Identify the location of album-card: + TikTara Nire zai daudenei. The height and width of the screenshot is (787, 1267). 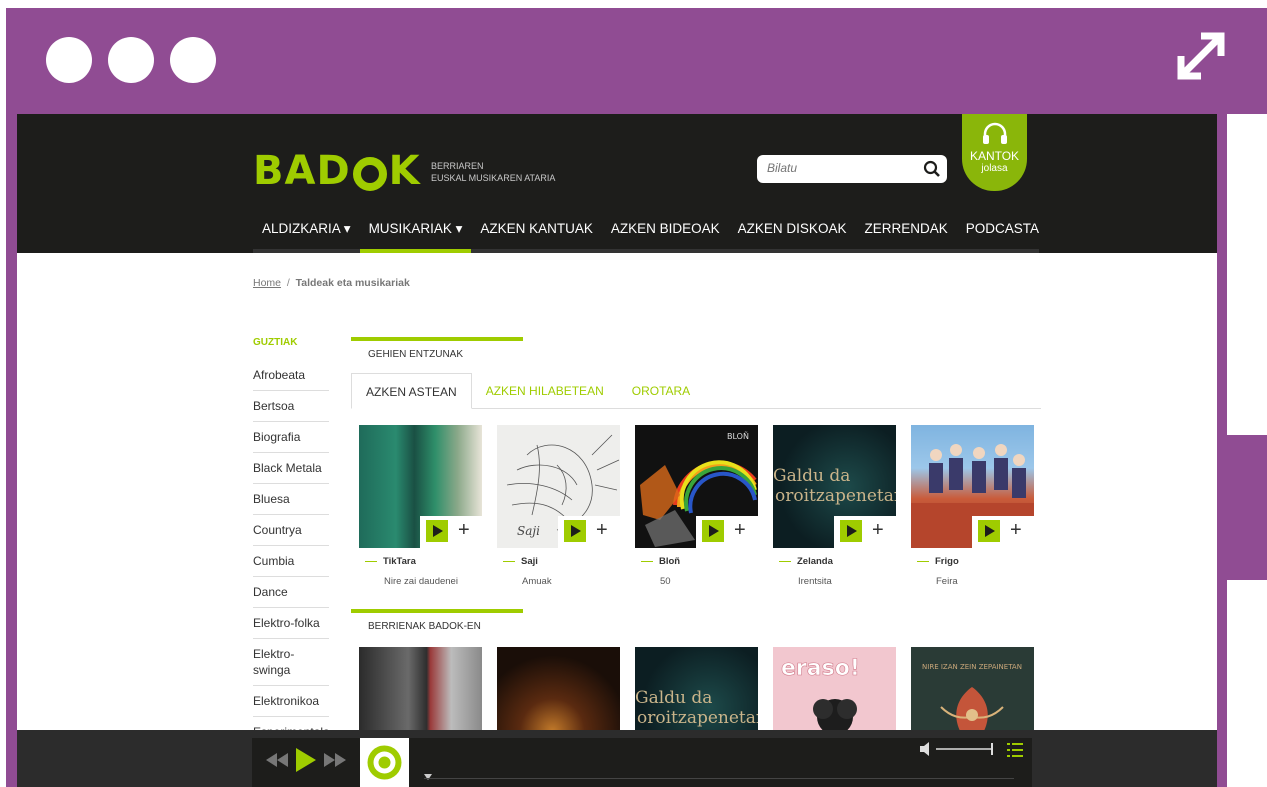
(420, 506).